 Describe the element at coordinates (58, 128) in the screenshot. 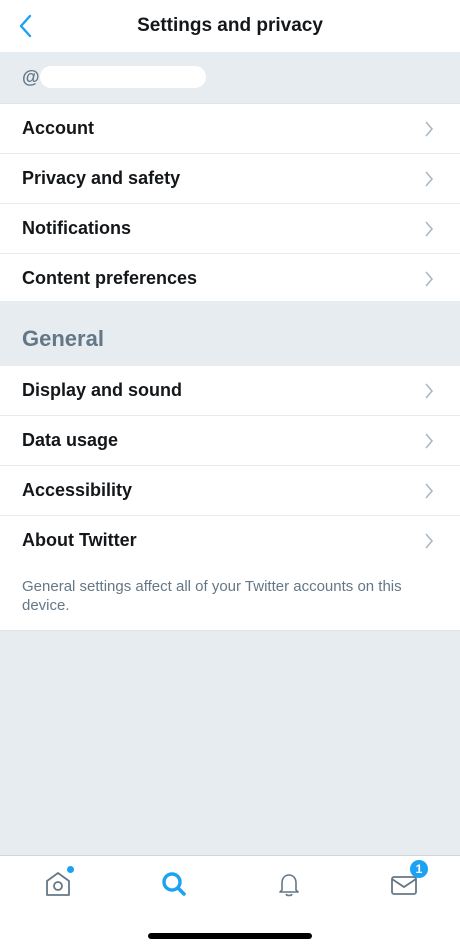

I see `settings-item-label: Account` at that location.